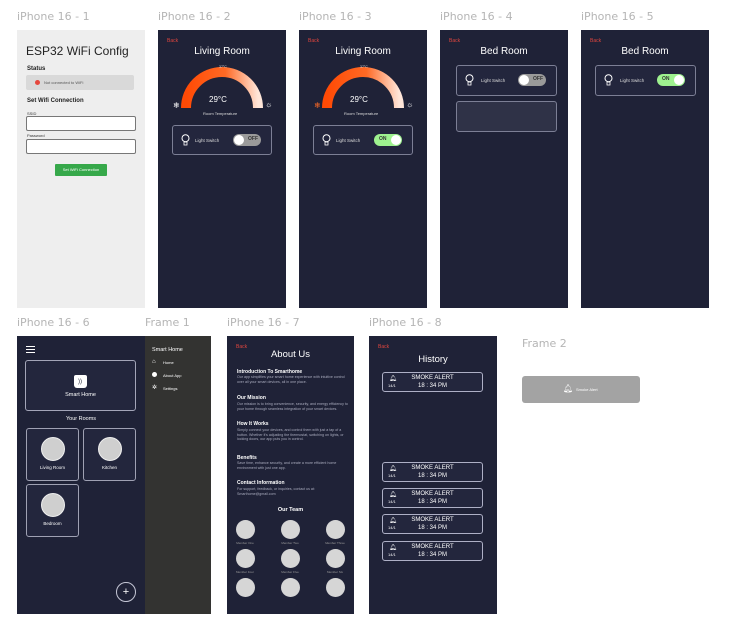  I want to click on room-card-kitchen: Kitchen, so click(109, 454).